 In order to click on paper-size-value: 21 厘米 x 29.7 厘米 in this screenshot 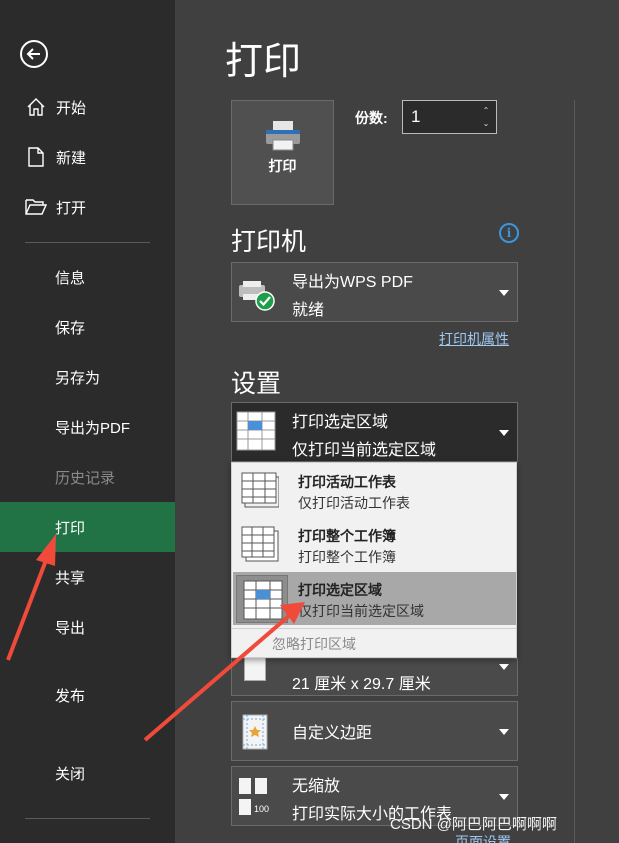, I will do `click(361, 684)`.